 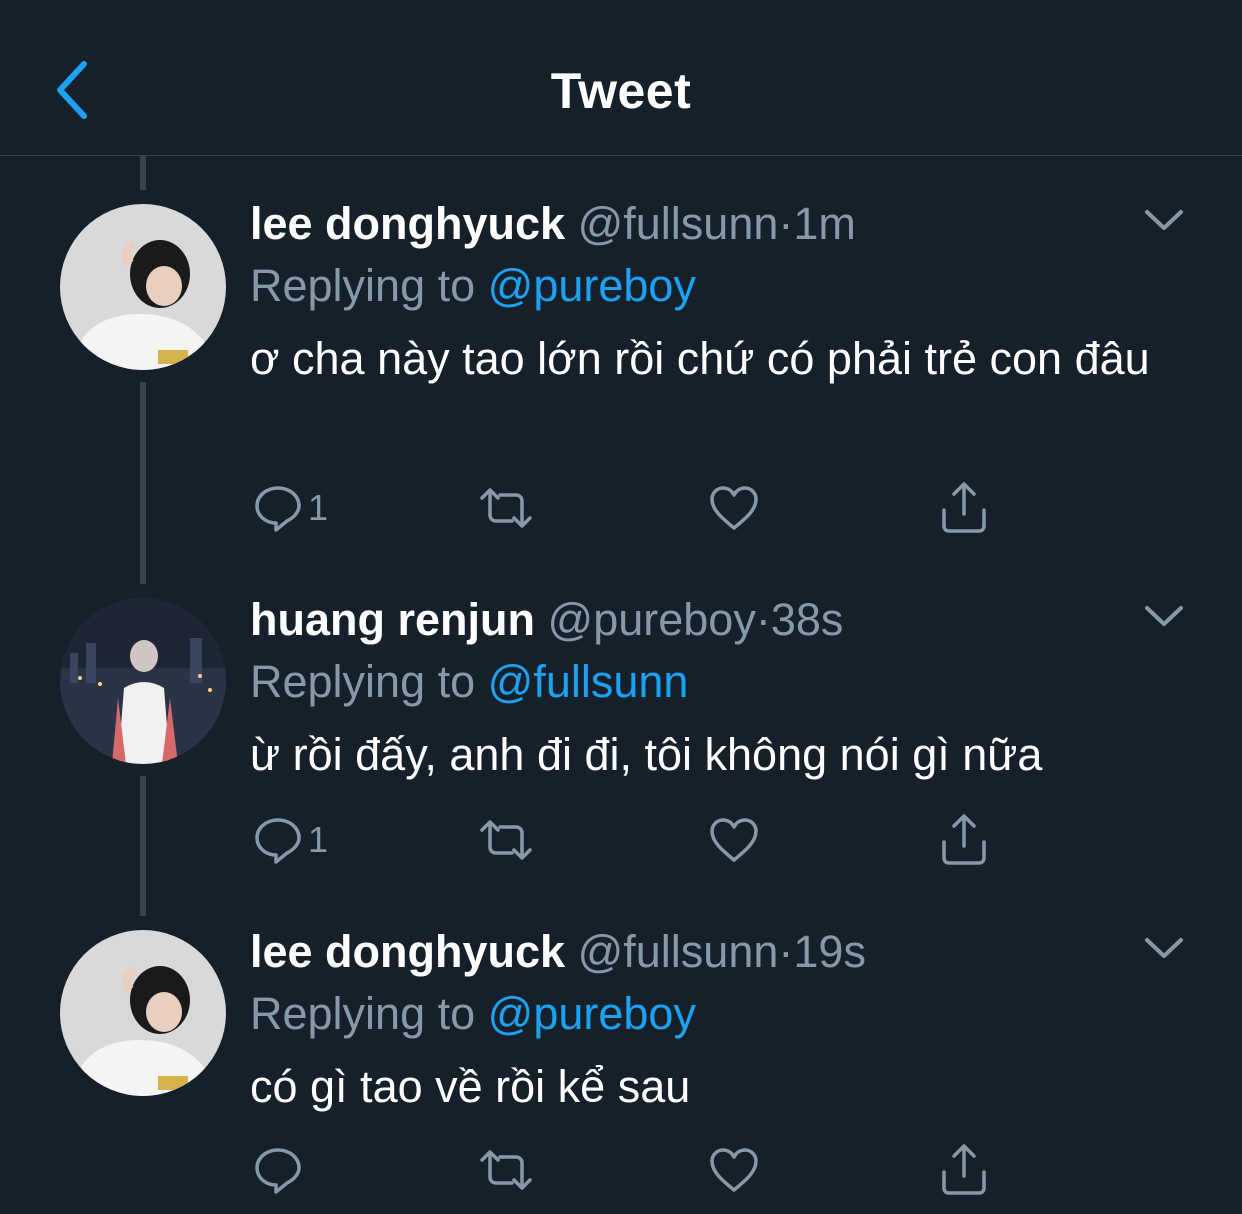 I want to click on timestamp: 38s, so click(x=807, y=619).